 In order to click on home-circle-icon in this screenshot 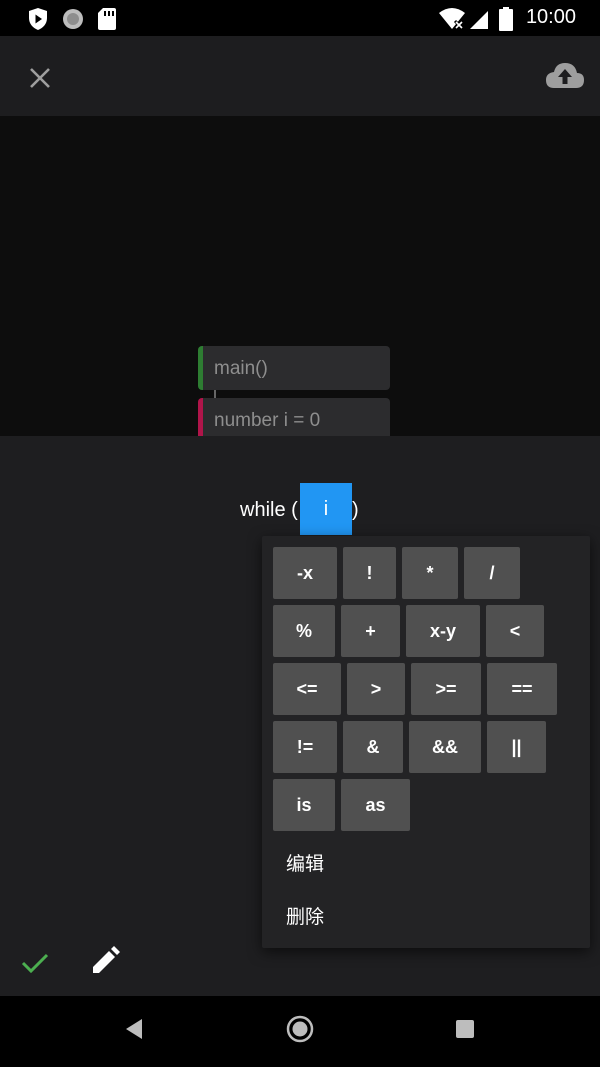, I will do `click(300, 1031)`.